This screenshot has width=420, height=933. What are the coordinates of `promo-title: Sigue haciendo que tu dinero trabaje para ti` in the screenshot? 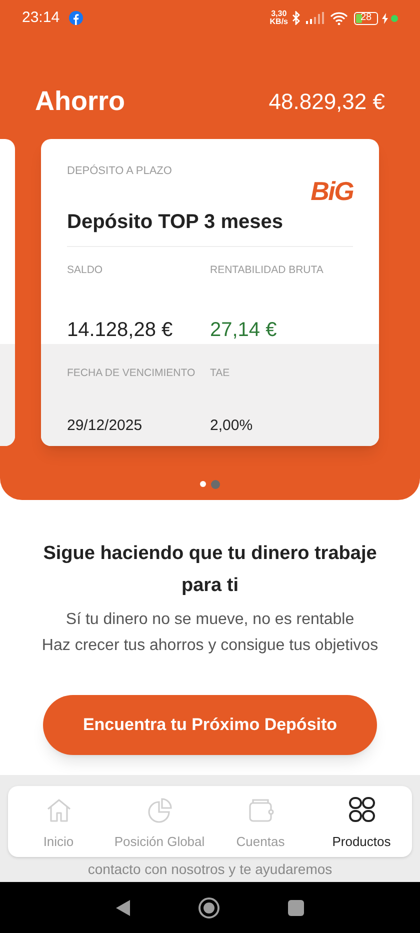 It's located at (210, 570).